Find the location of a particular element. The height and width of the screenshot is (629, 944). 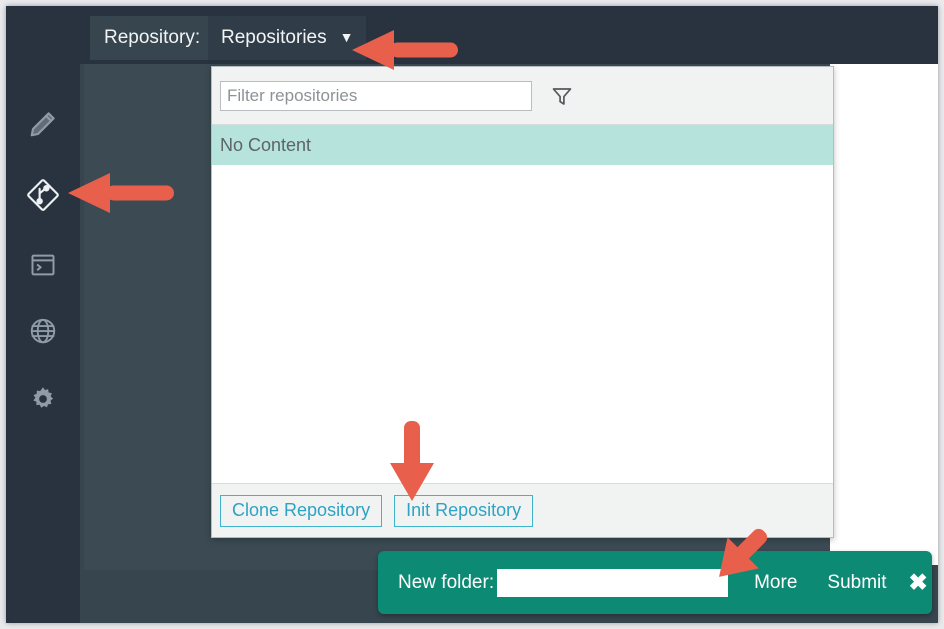

new-folder-label: New folder: is located at coordinates (446, 582).